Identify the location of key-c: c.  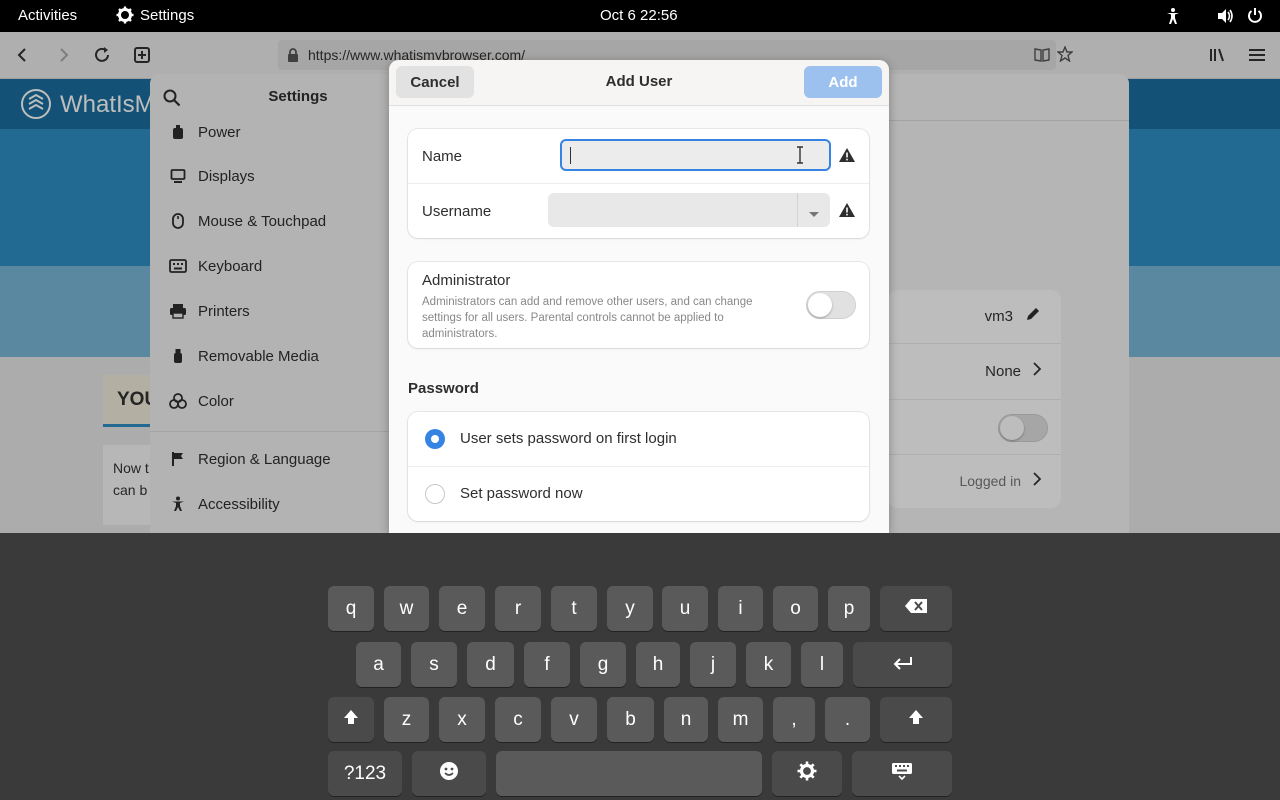
(518, 719).